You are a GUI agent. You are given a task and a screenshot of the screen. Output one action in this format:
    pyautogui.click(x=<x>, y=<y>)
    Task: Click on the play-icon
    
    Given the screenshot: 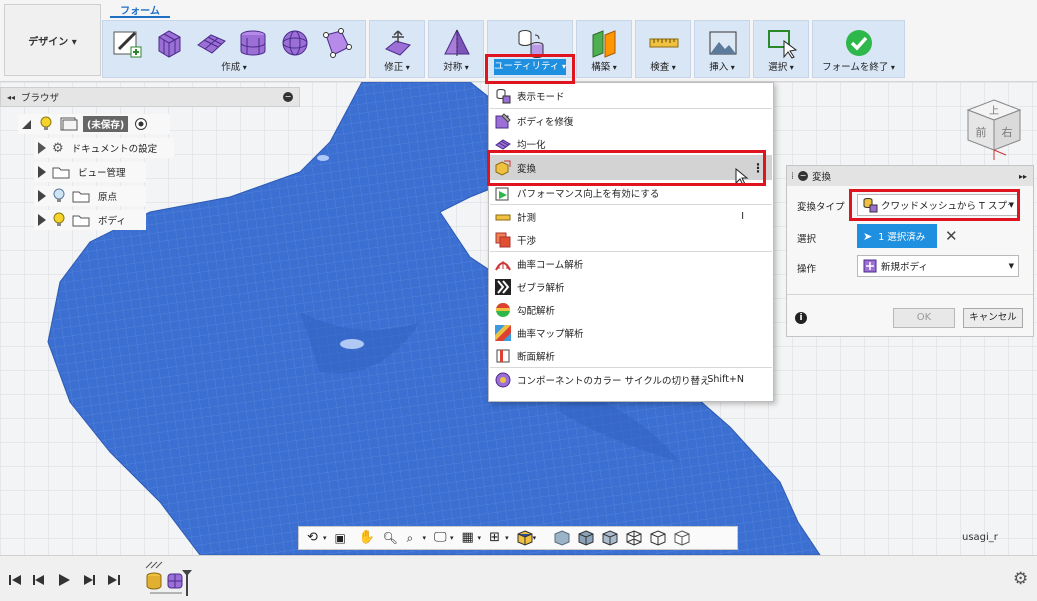 What is the action you would take?
    pyautogui.click(x=64, y=580)
    